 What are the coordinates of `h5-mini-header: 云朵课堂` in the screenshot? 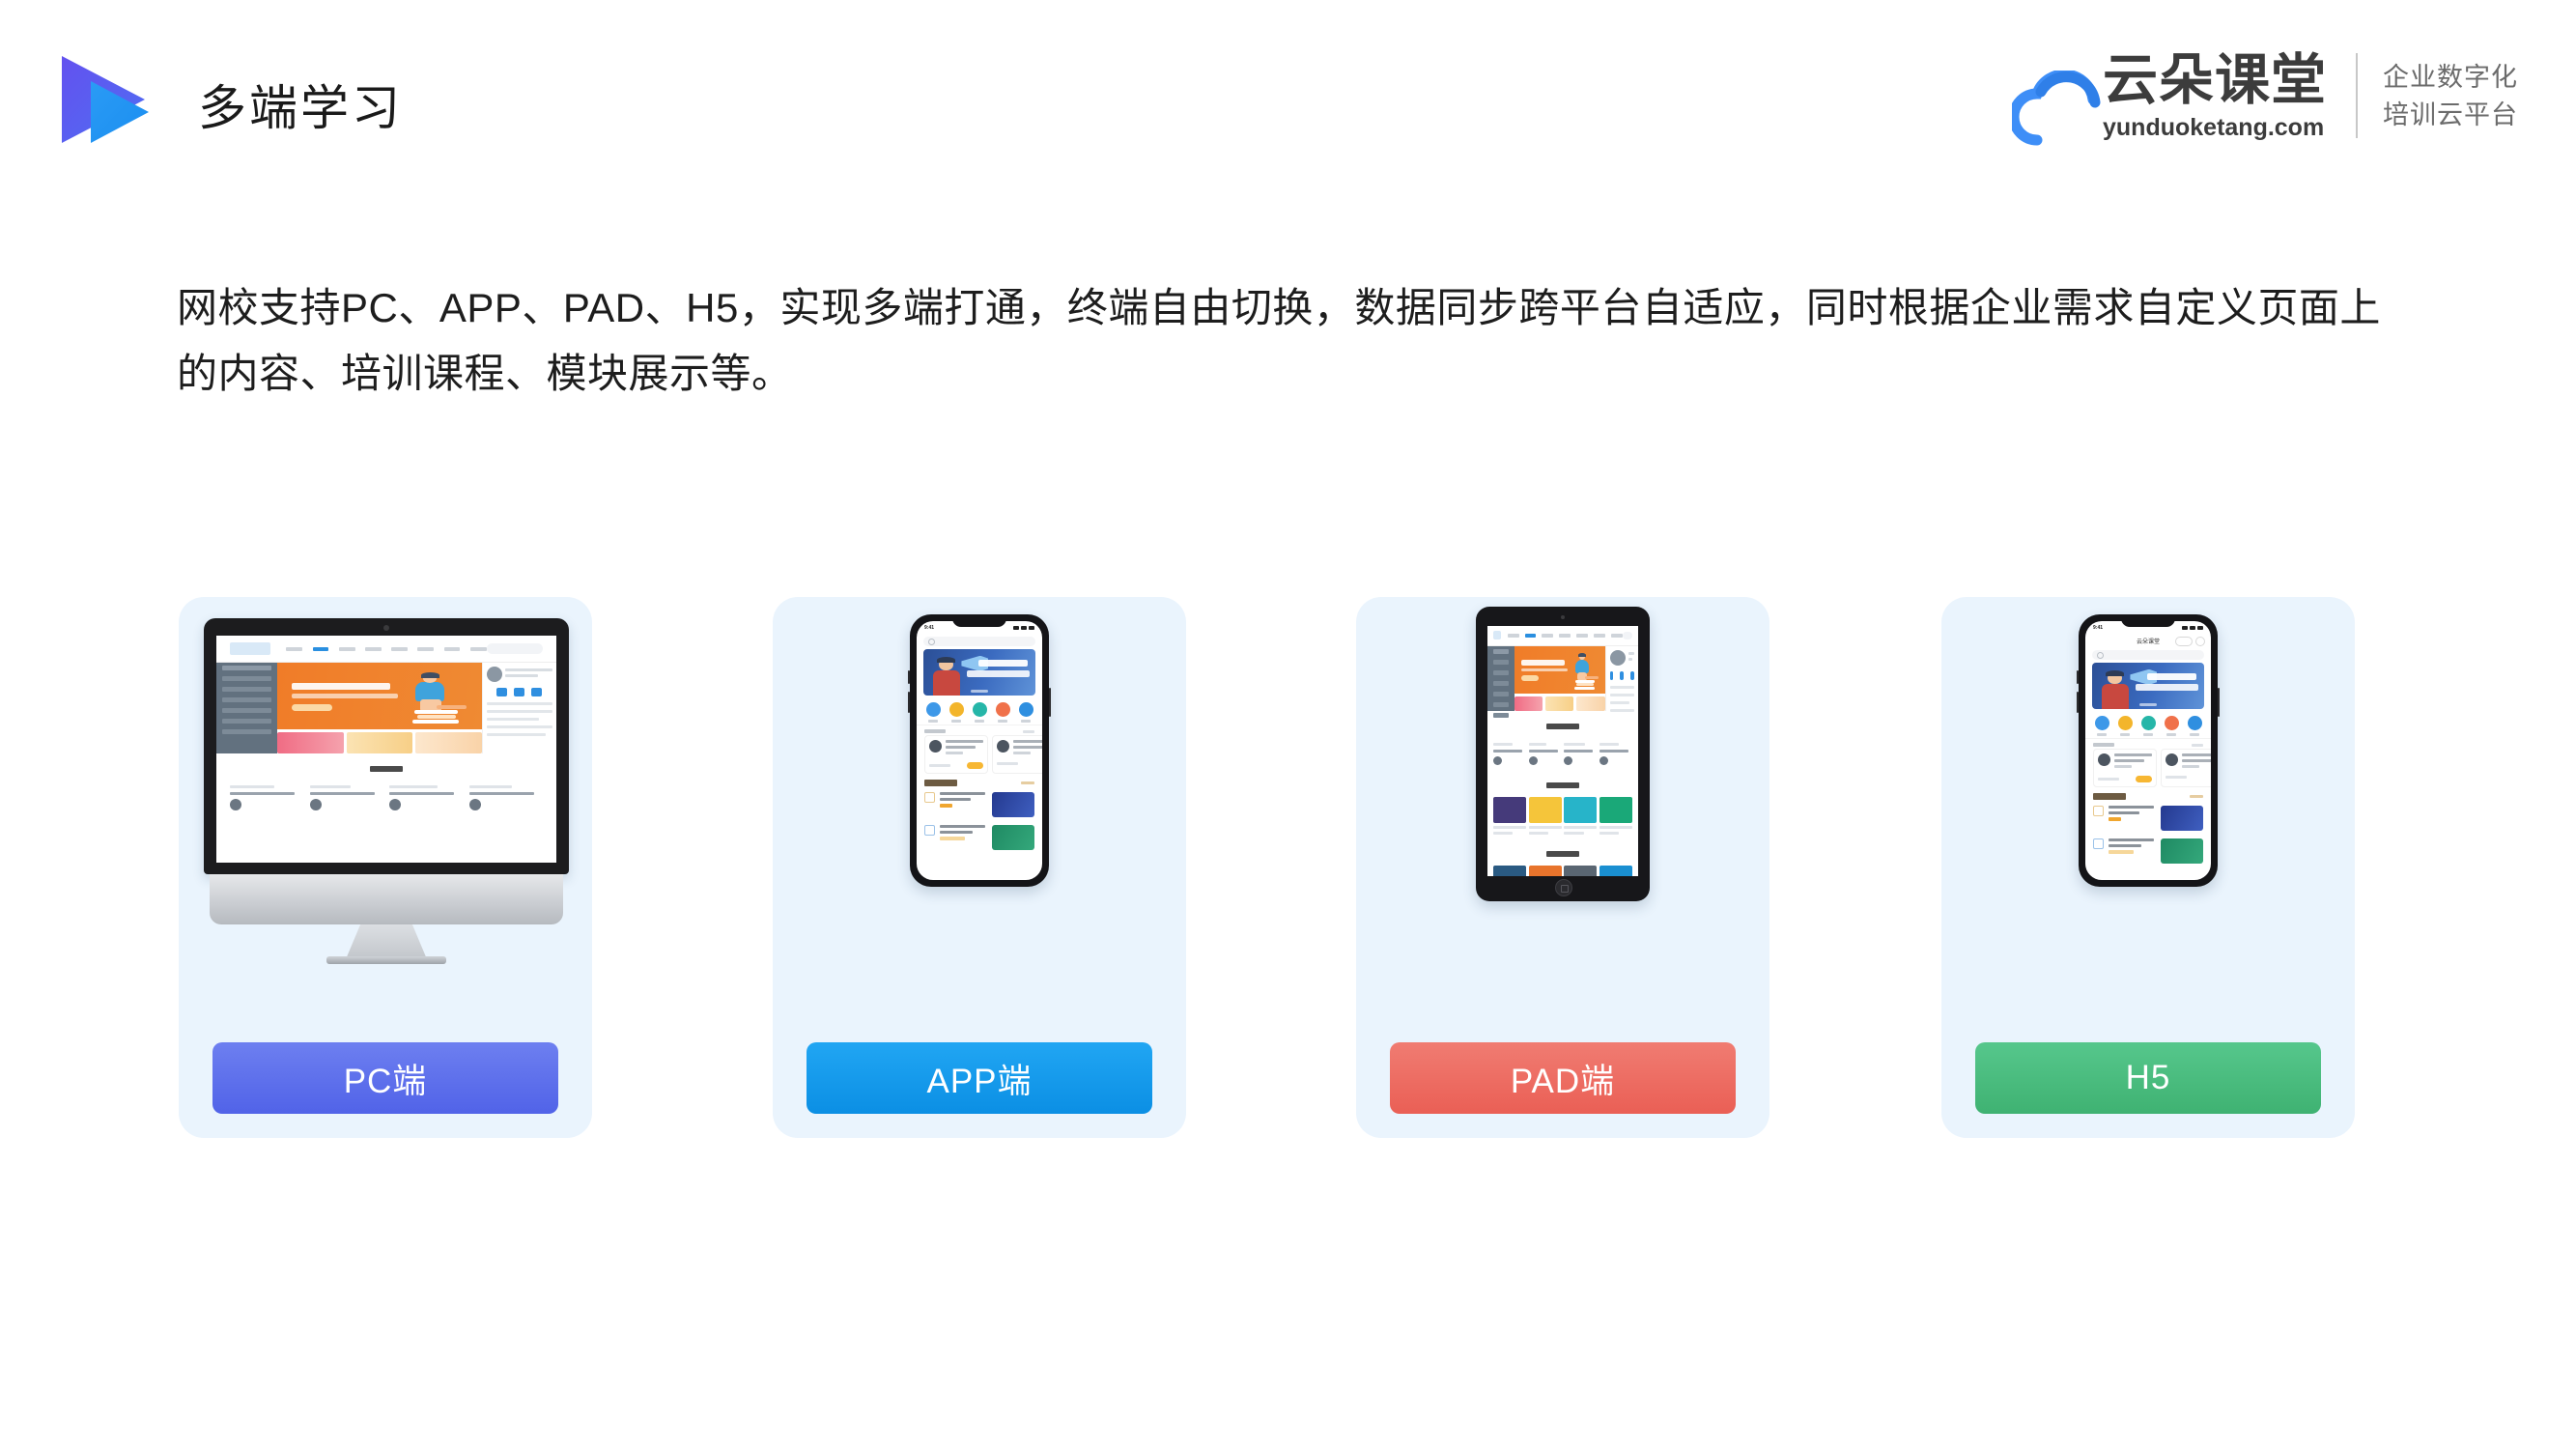 It's located at (2148, 640).